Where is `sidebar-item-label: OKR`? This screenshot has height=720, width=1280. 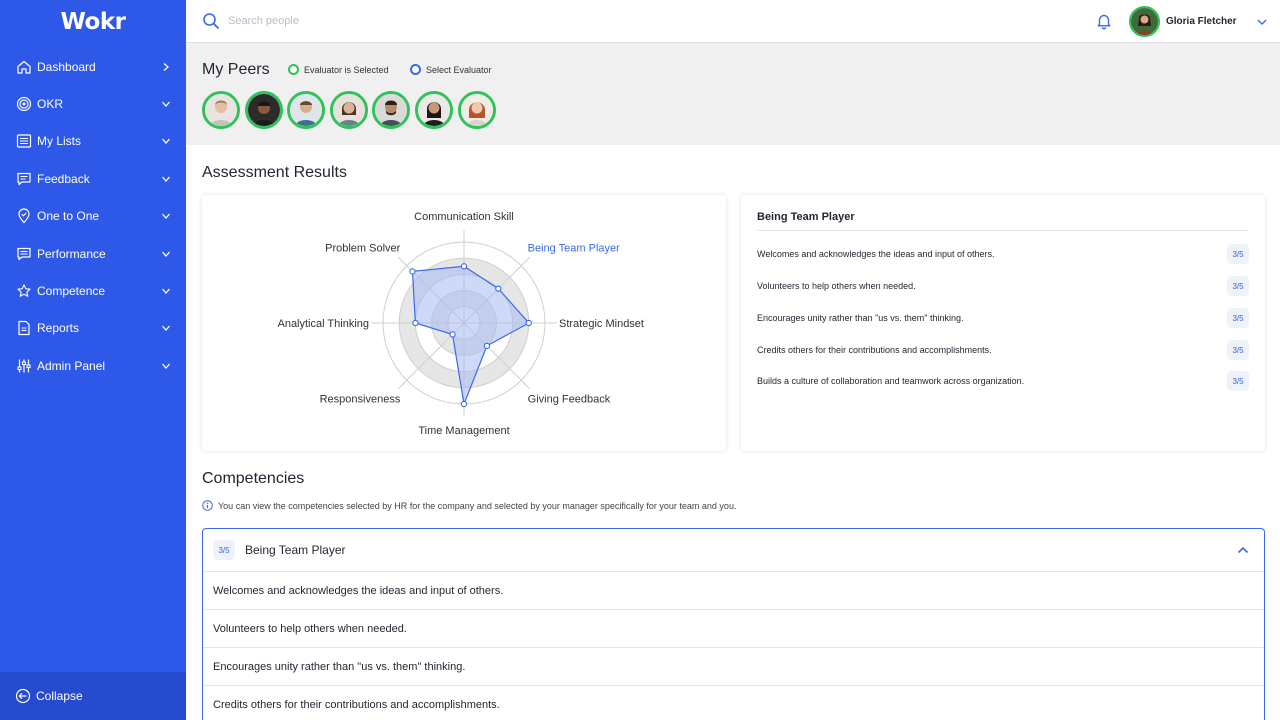
sidebar-item-label: OKR is located at coordinates (50, 104).